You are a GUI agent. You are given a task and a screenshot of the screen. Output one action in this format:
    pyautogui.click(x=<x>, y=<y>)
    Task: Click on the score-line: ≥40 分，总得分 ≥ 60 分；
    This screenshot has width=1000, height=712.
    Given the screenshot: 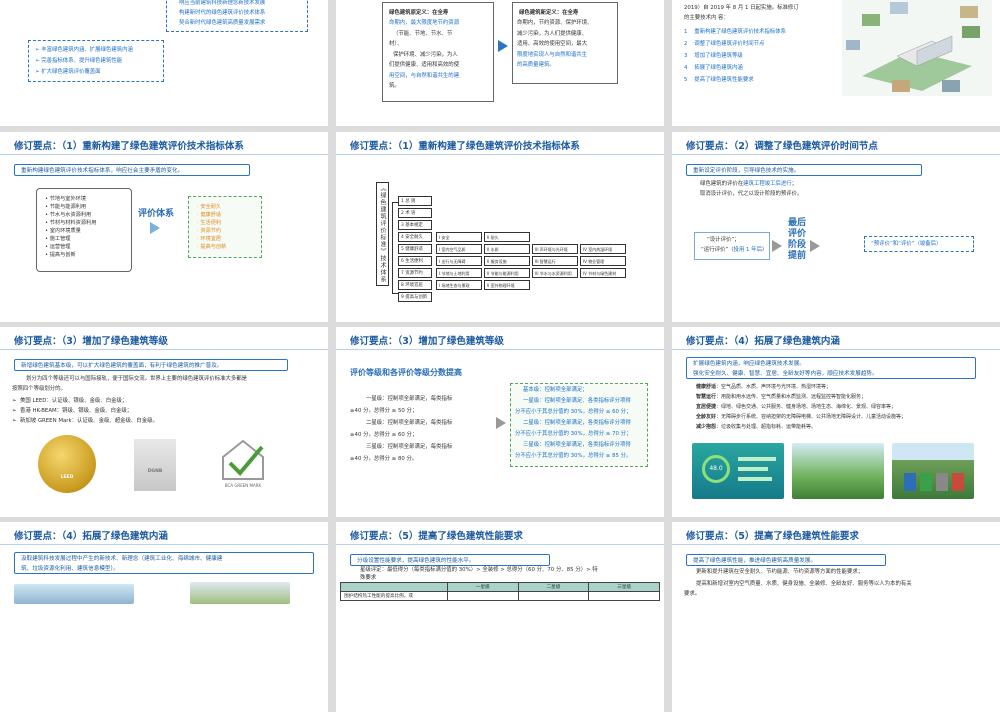 What is the action you would take?
    pyautogui.click(x=384, y=435)
    